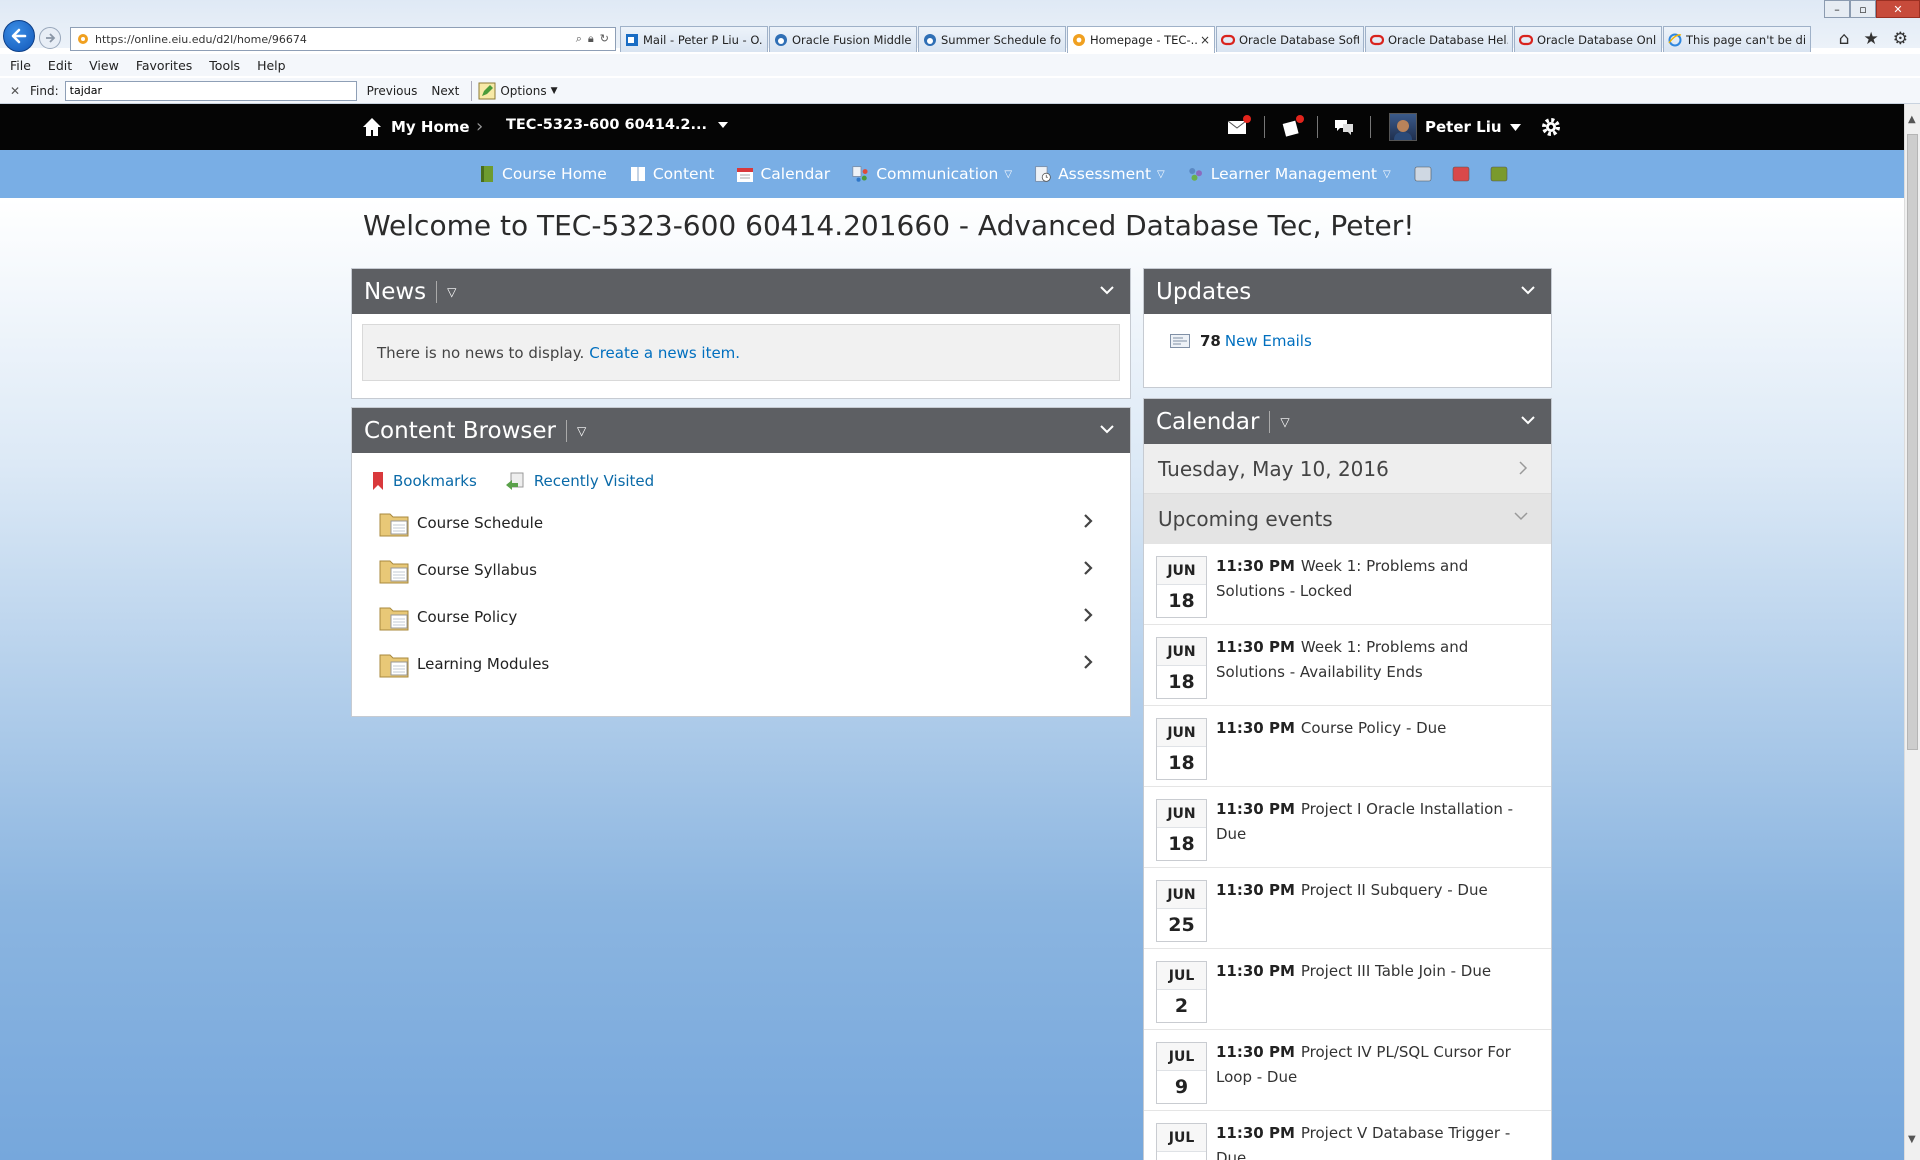 Image resolution: width=1920 pixels, height=1160 pixels. I want to click on find-previous-button: Previous, so click(392, 91).